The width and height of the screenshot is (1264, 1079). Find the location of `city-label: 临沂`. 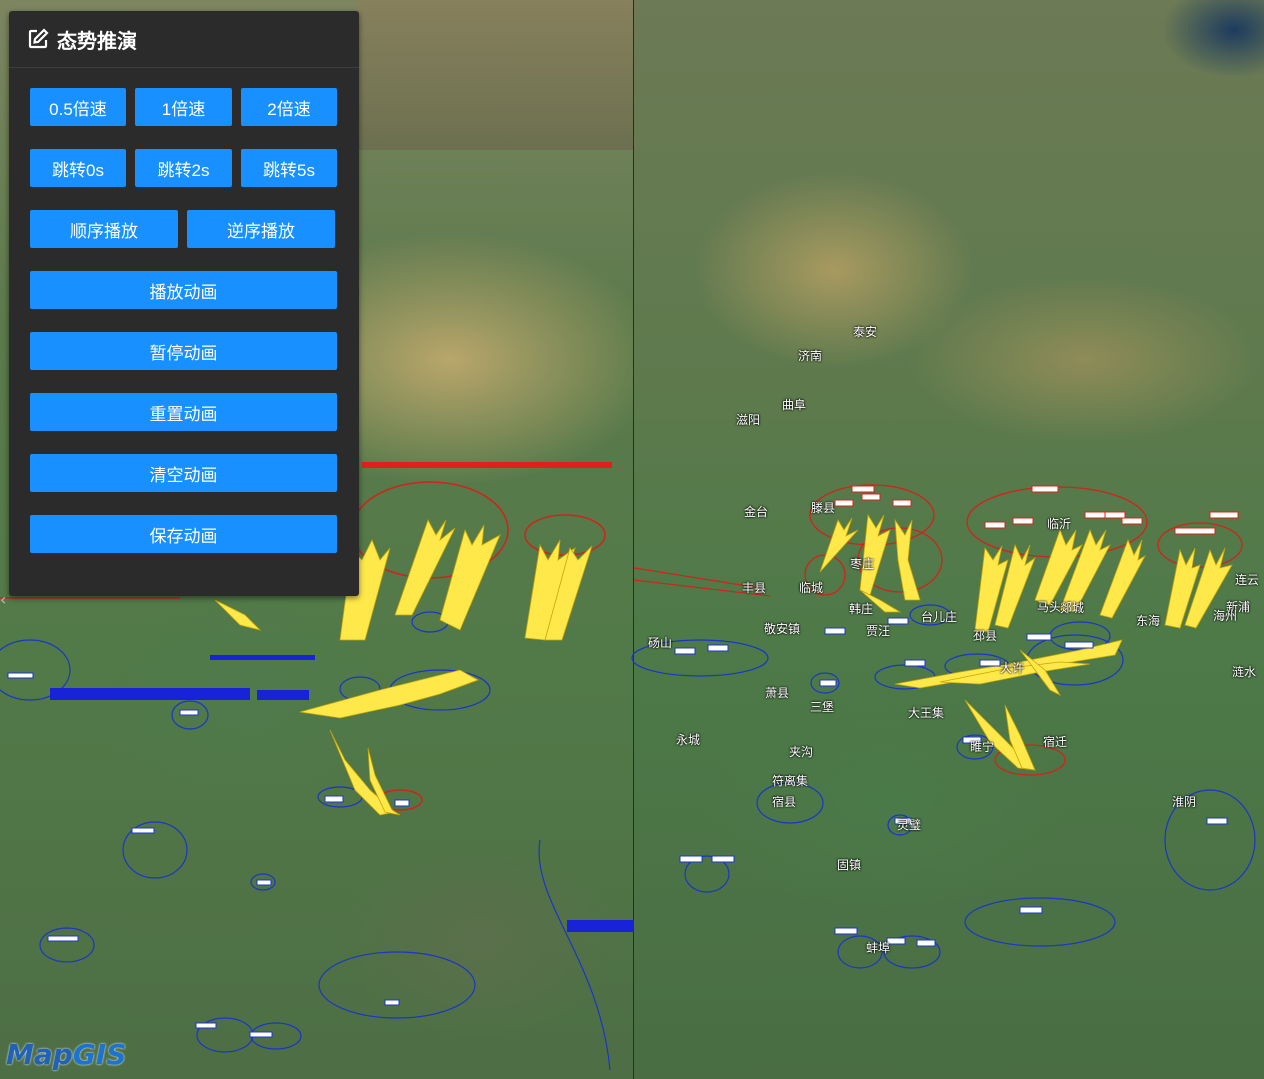

city-label: 临沂 is located at coordinates (1059, 524).